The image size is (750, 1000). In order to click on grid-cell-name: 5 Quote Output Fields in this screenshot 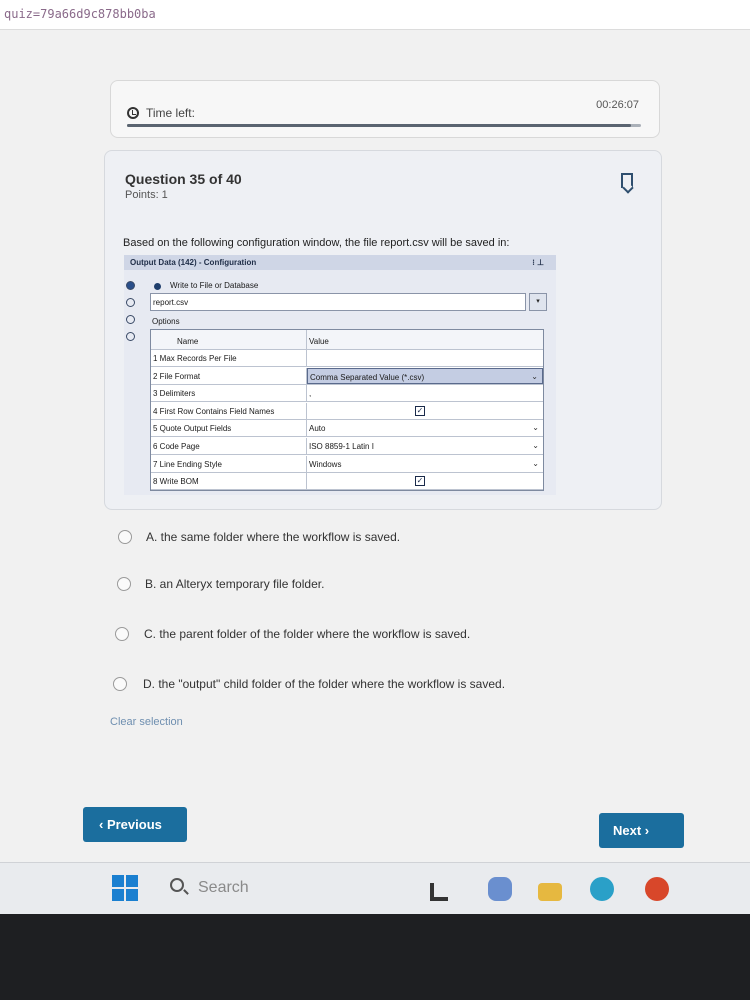, I will do `click(229, 428)`.